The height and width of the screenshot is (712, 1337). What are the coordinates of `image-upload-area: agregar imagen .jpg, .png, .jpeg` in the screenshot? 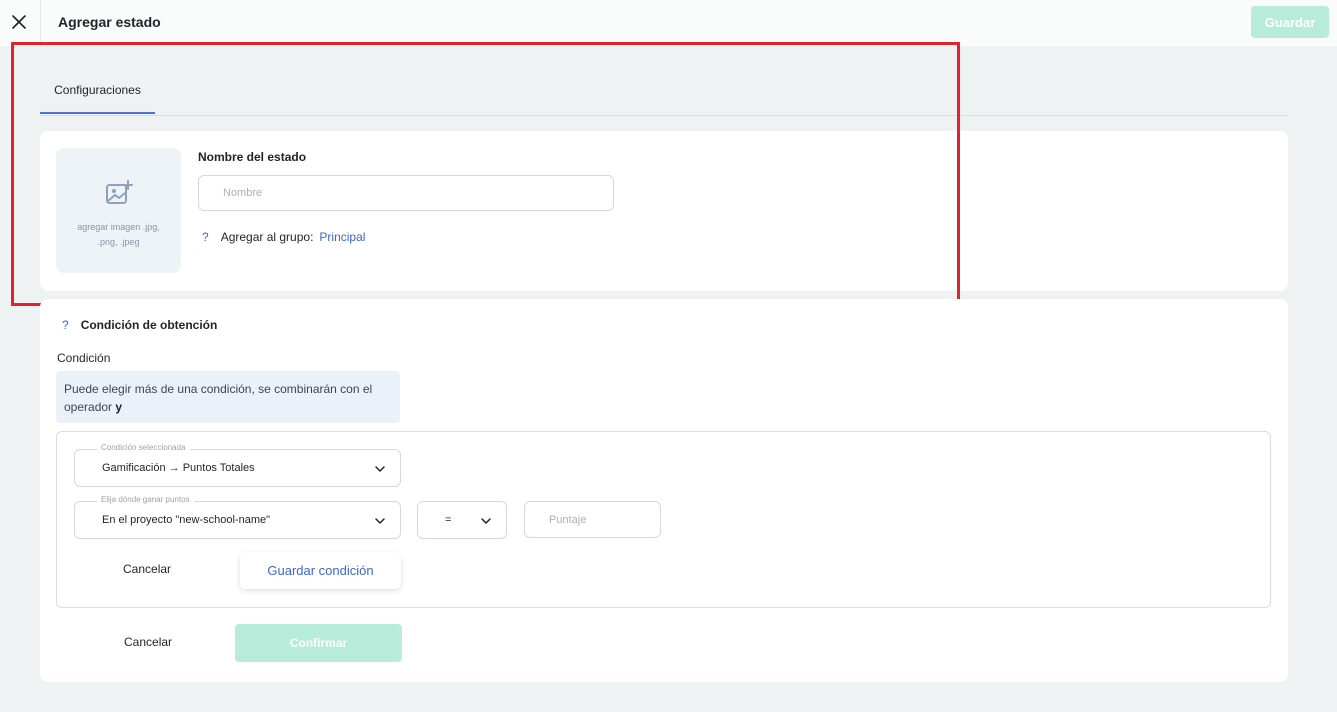 It's located at (118, 210).